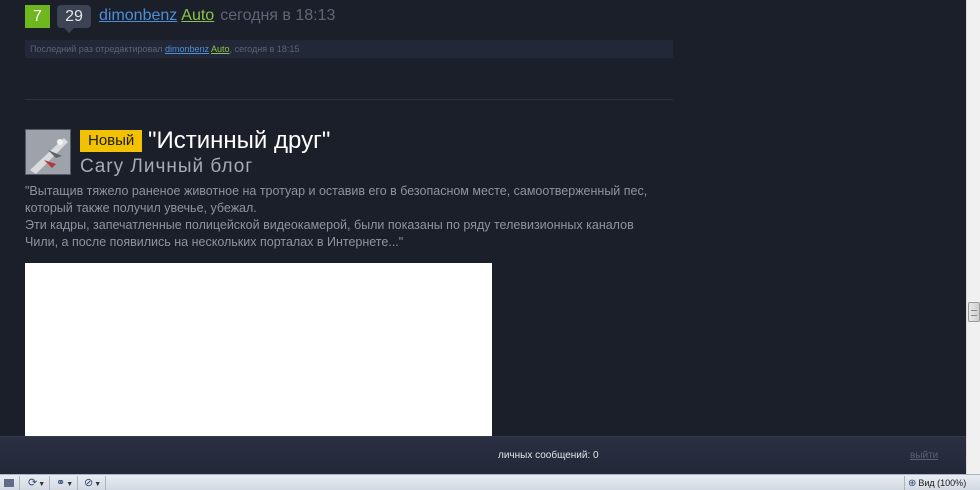 The image size is (980, 490). Describe the element at coordinates (197, 15) in the screenshot. I see `blog-link: Auto` at that location.